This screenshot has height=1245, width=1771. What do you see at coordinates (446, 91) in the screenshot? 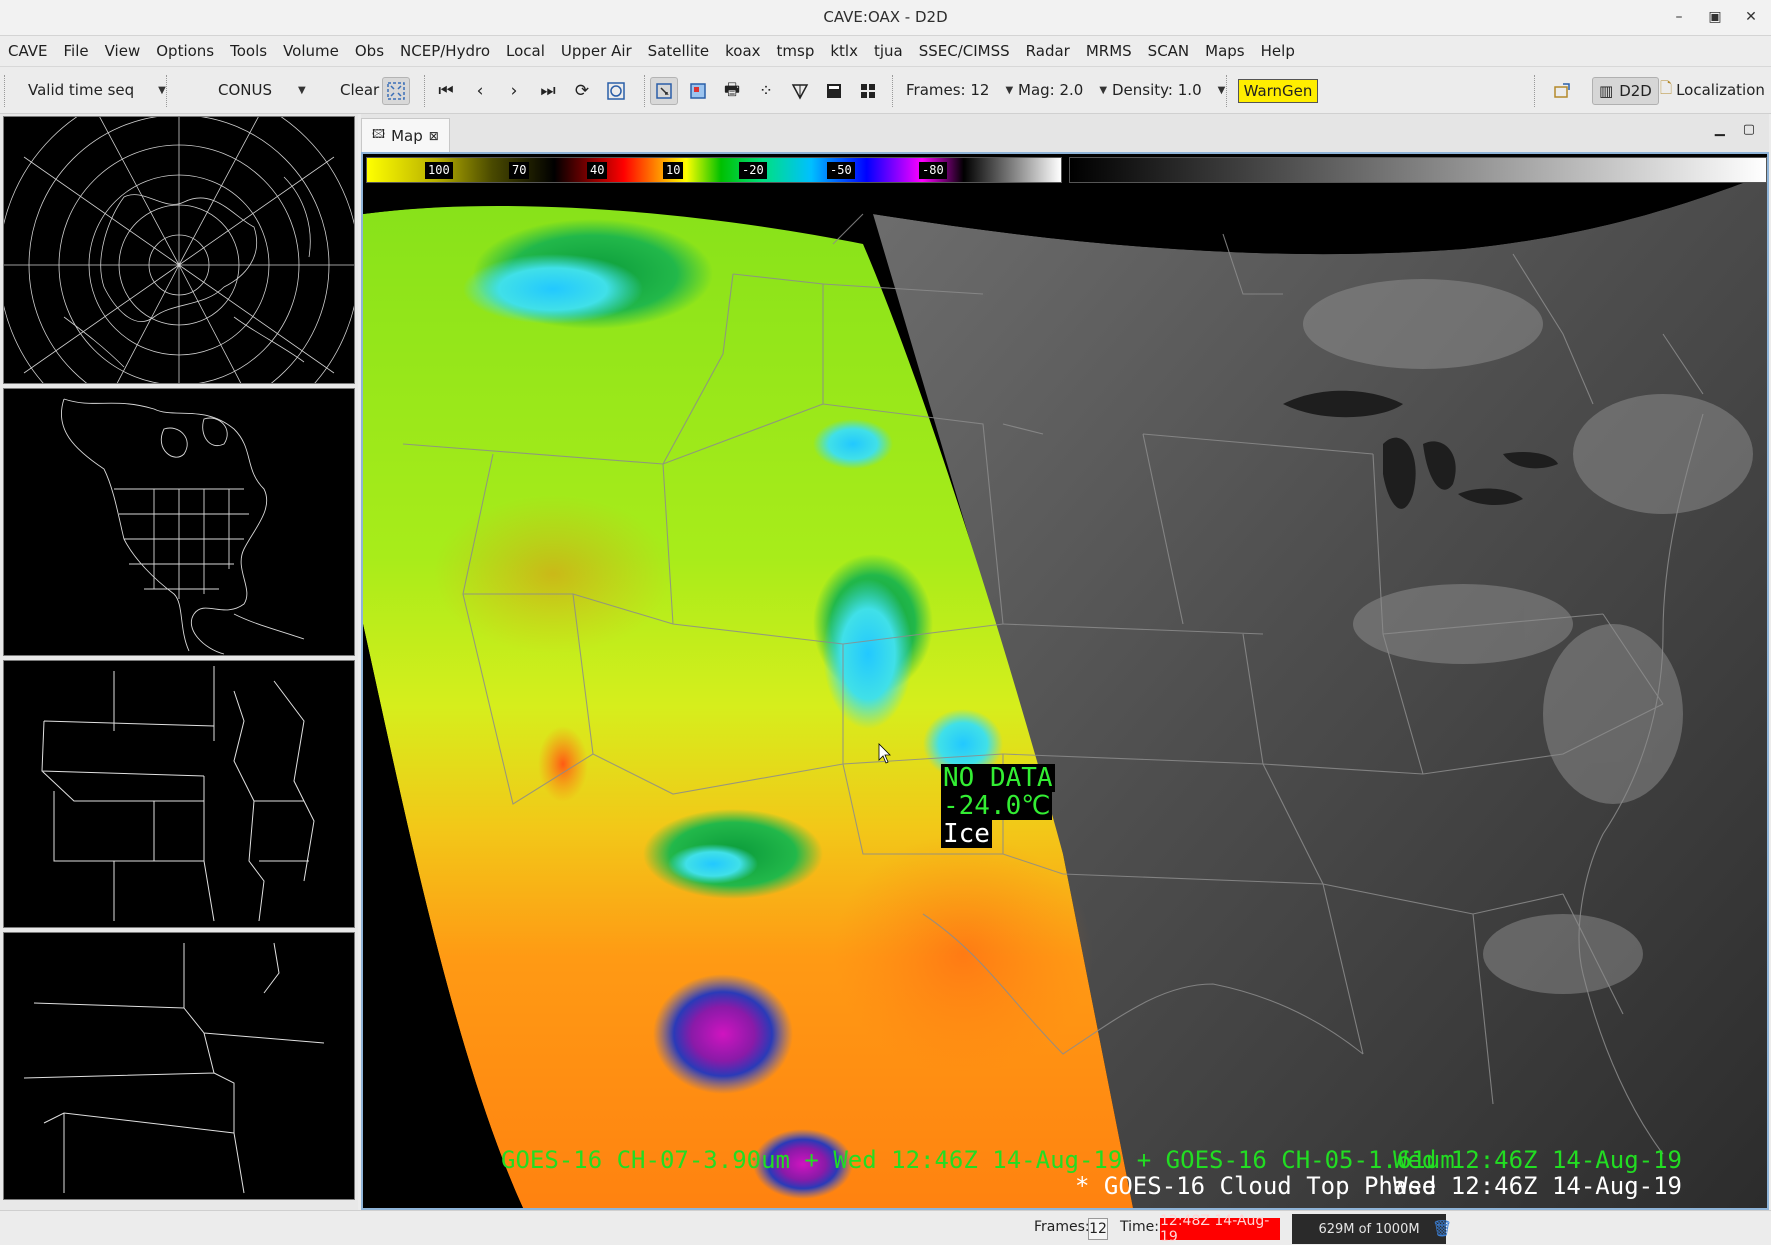
I see `first-frame-icon: ⏮` at bounding box center [446, 91].